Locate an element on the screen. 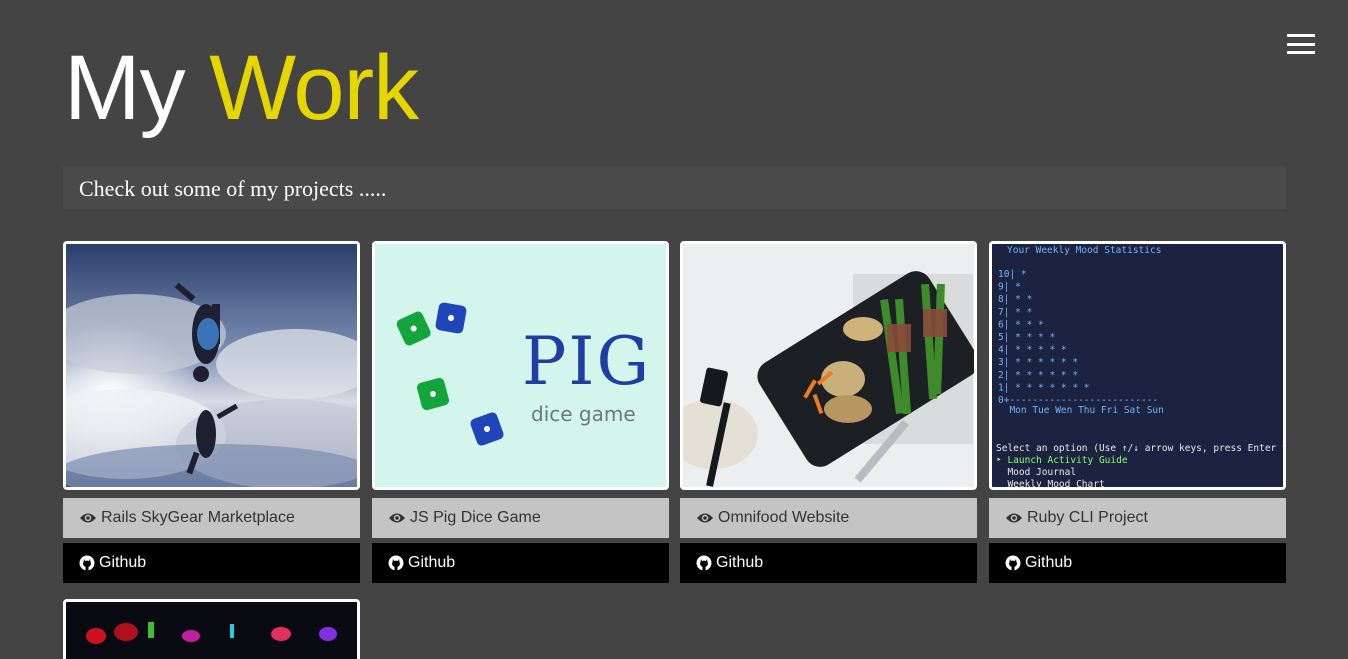  view-project-button: Ruby CLI Project is located at coordinates (1137, 518).